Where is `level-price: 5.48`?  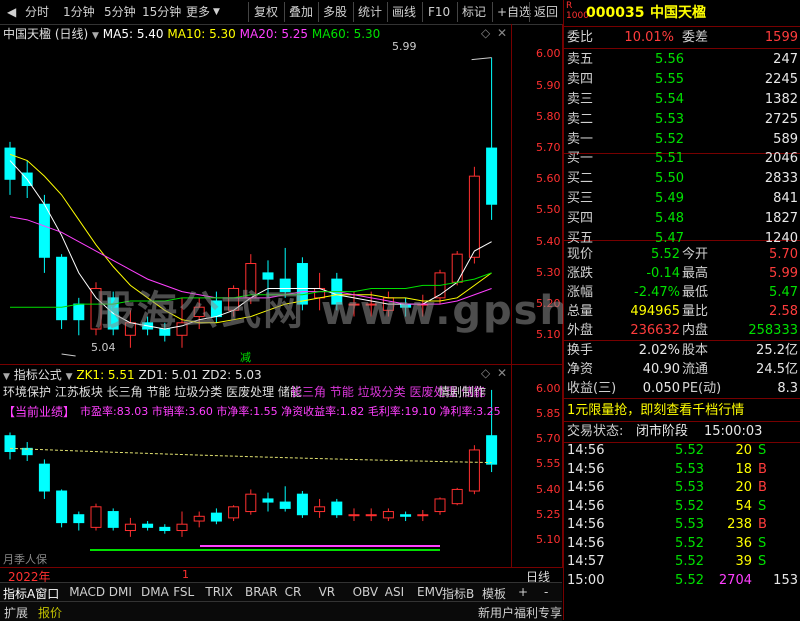 level-price: 5.48 is located at coordinates (669, 218).